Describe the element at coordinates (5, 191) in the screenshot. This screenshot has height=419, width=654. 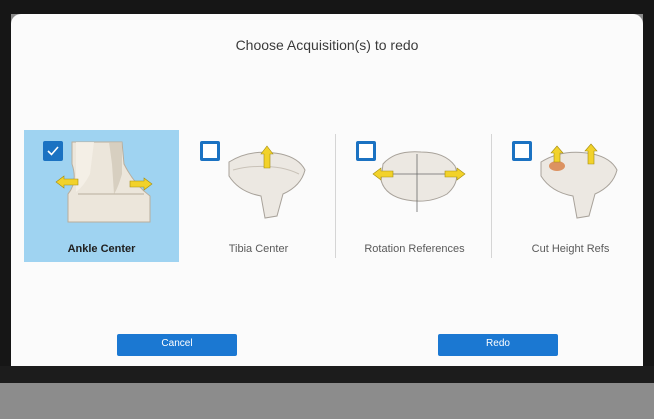
I see `monitor-bezel-left` at that location.